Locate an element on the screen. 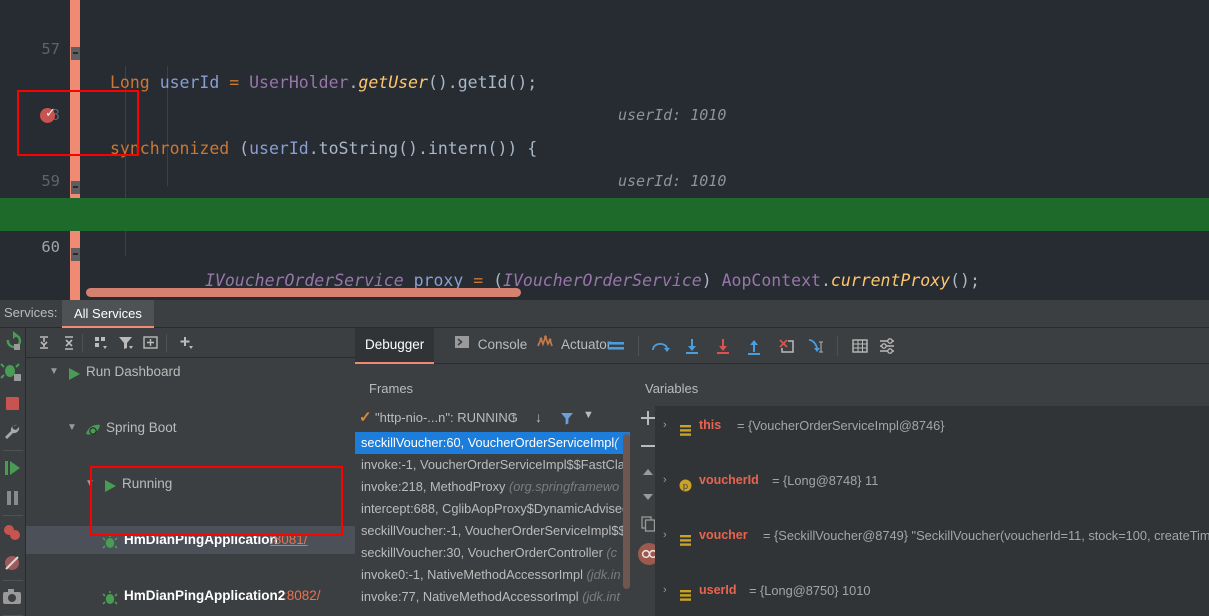 This screenshot has height=616, width=1209. tab-console: Console is located at coordinates (491, 346).